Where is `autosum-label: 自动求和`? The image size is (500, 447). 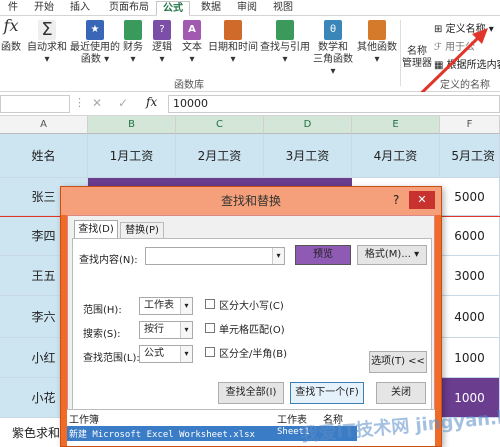
autosum-label: 自动求和 is located at coordinates (47, 47).